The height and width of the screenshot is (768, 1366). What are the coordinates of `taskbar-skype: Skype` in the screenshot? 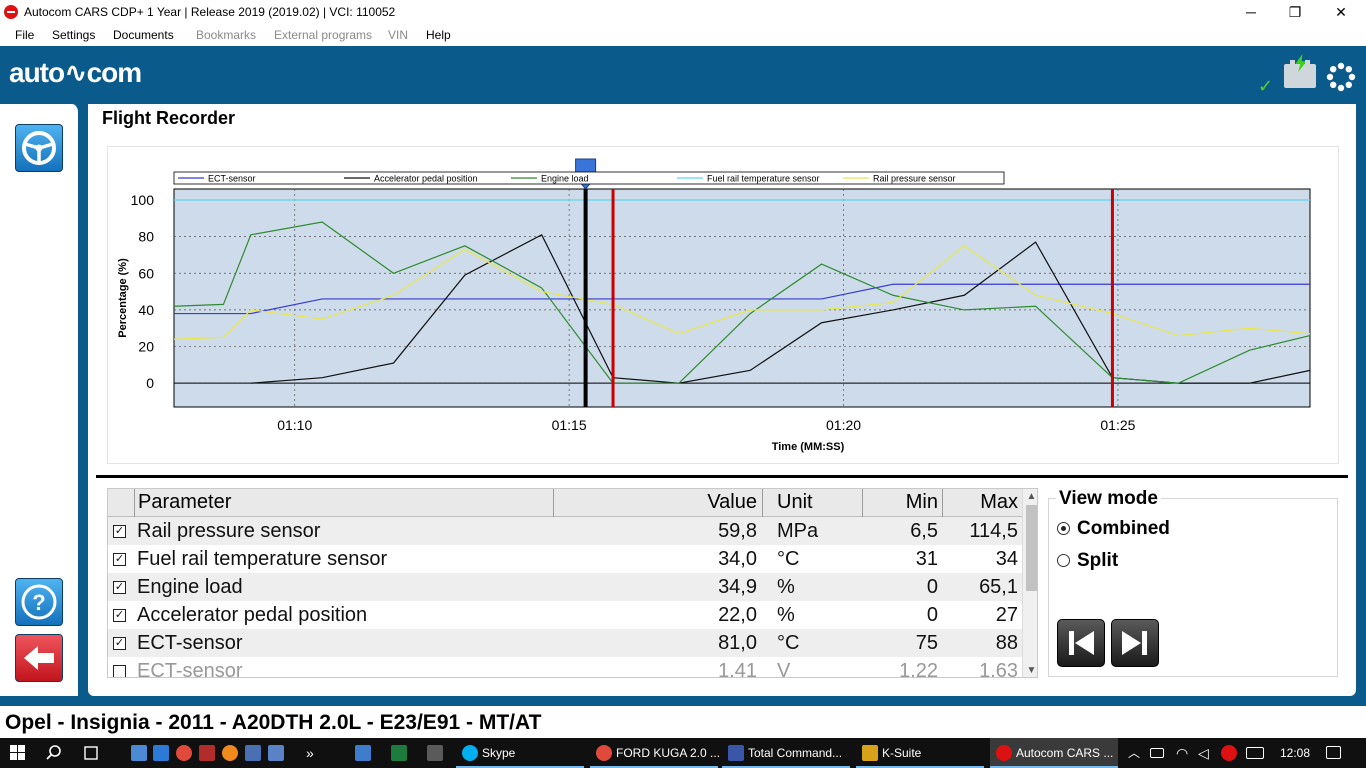 It's located at (520, 753).